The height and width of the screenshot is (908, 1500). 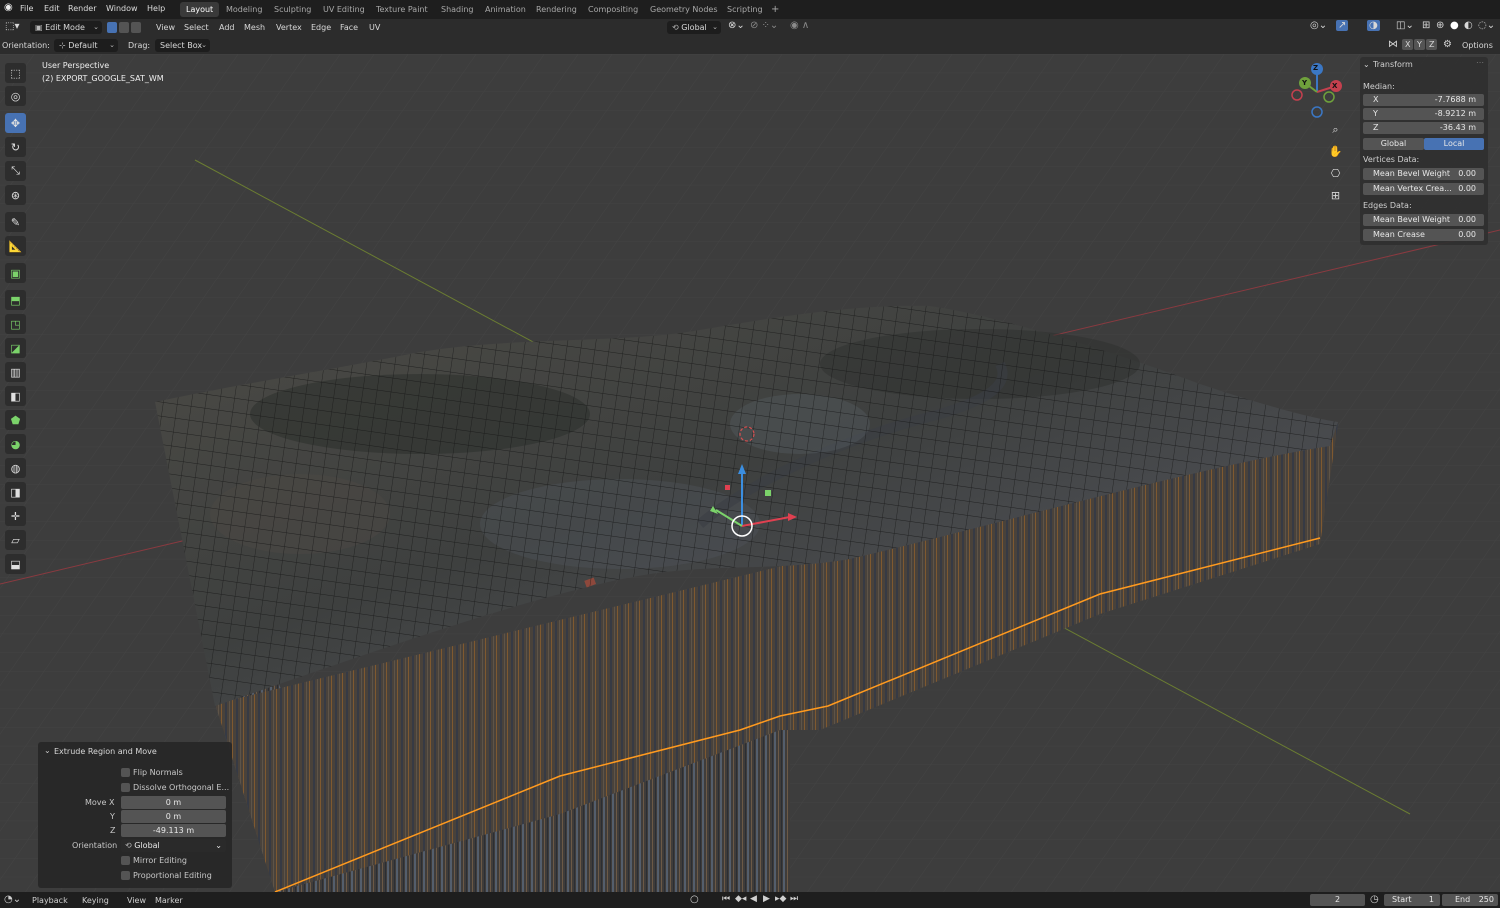 What do you see at coordinates (112, 27) in the screenshot?
I see `vertex-select-mode-button` at bounding box center [112, 27].